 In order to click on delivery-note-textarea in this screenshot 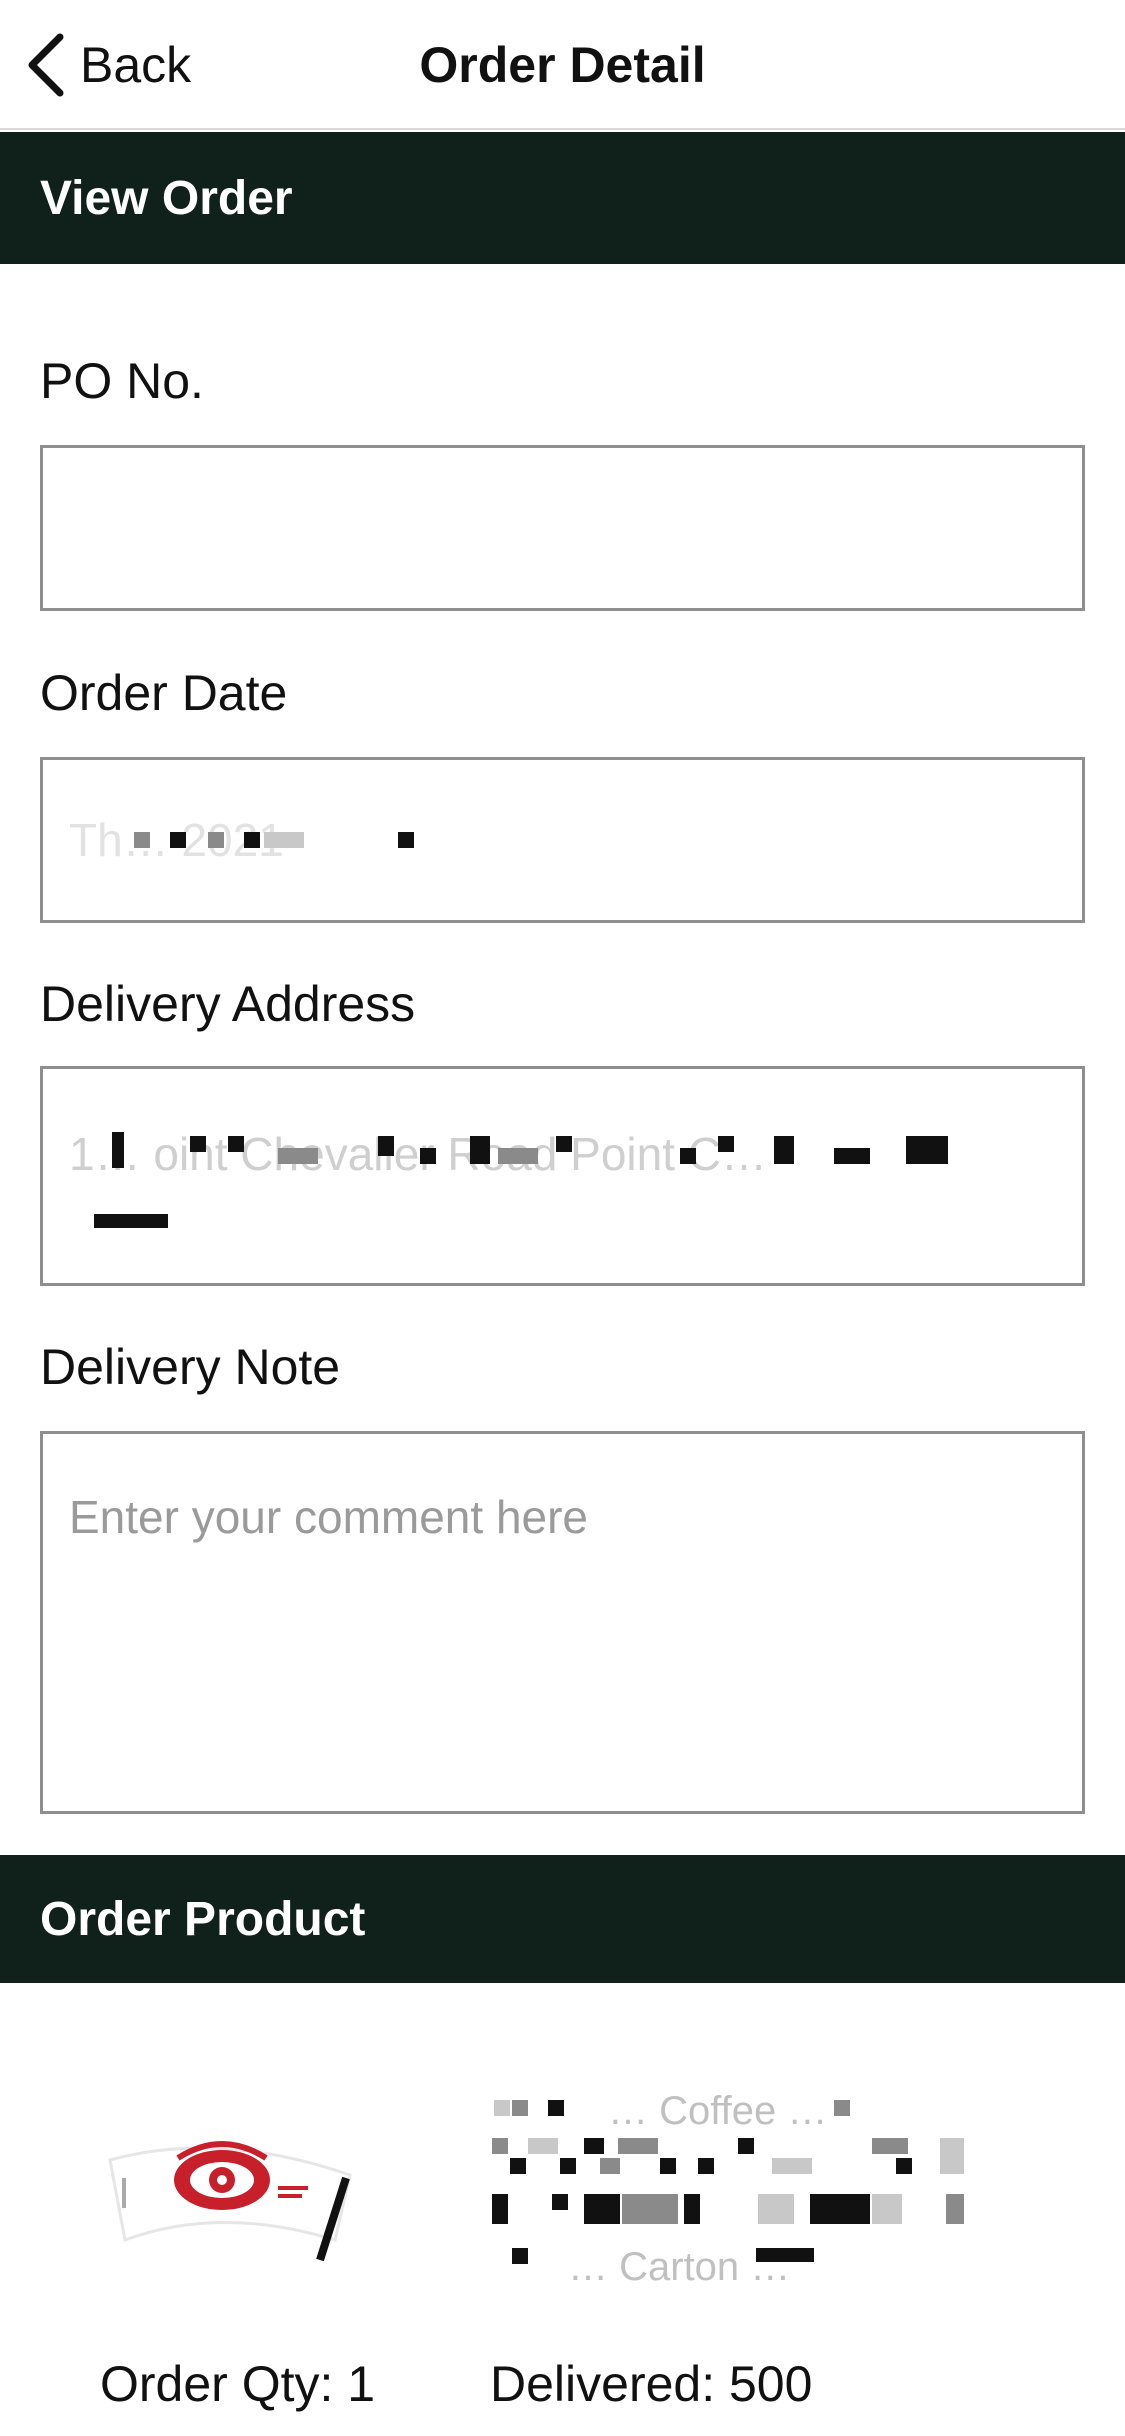, I will do `click(562, 1622)`.